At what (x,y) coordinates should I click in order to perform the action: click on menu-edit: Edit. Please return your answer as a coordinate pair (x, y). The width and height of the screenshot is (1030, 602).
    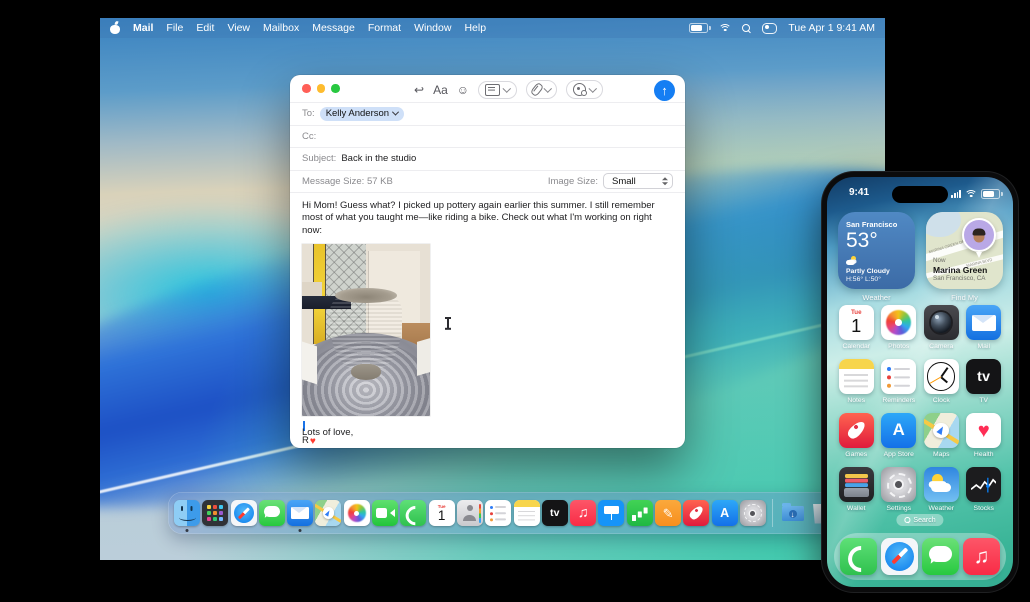
    Looking at the image, I should click on (205, 28).